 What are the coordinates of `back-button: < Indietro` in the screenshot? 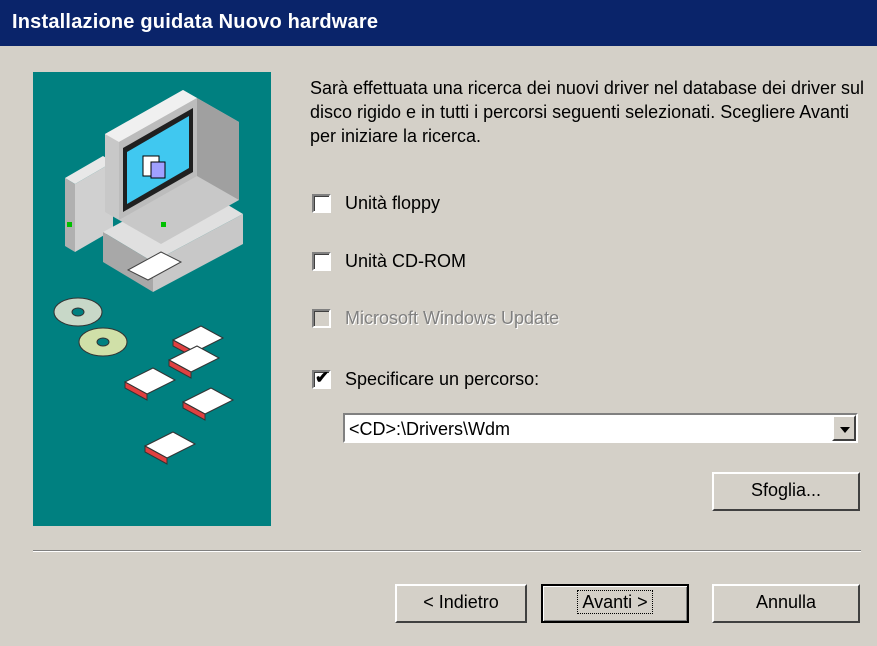 It's located at (461, 603).